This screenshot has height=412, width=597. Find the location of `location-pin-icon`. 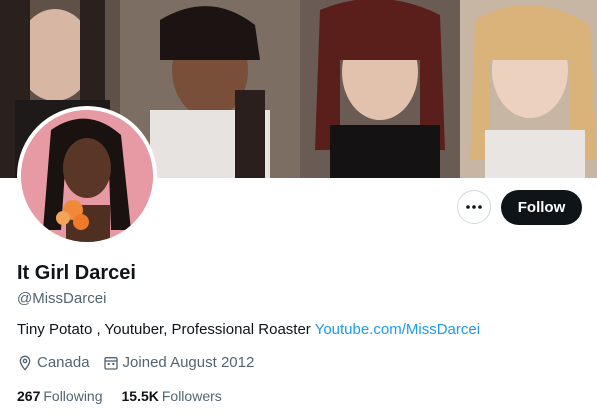

location-pin-icon is located at coordinates (25, 363).